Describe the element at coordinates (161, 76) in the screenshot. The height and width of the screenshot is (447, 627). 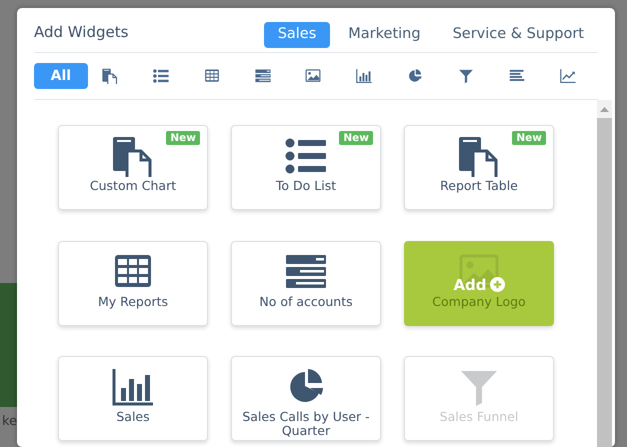
I see `list-icon` at that location.